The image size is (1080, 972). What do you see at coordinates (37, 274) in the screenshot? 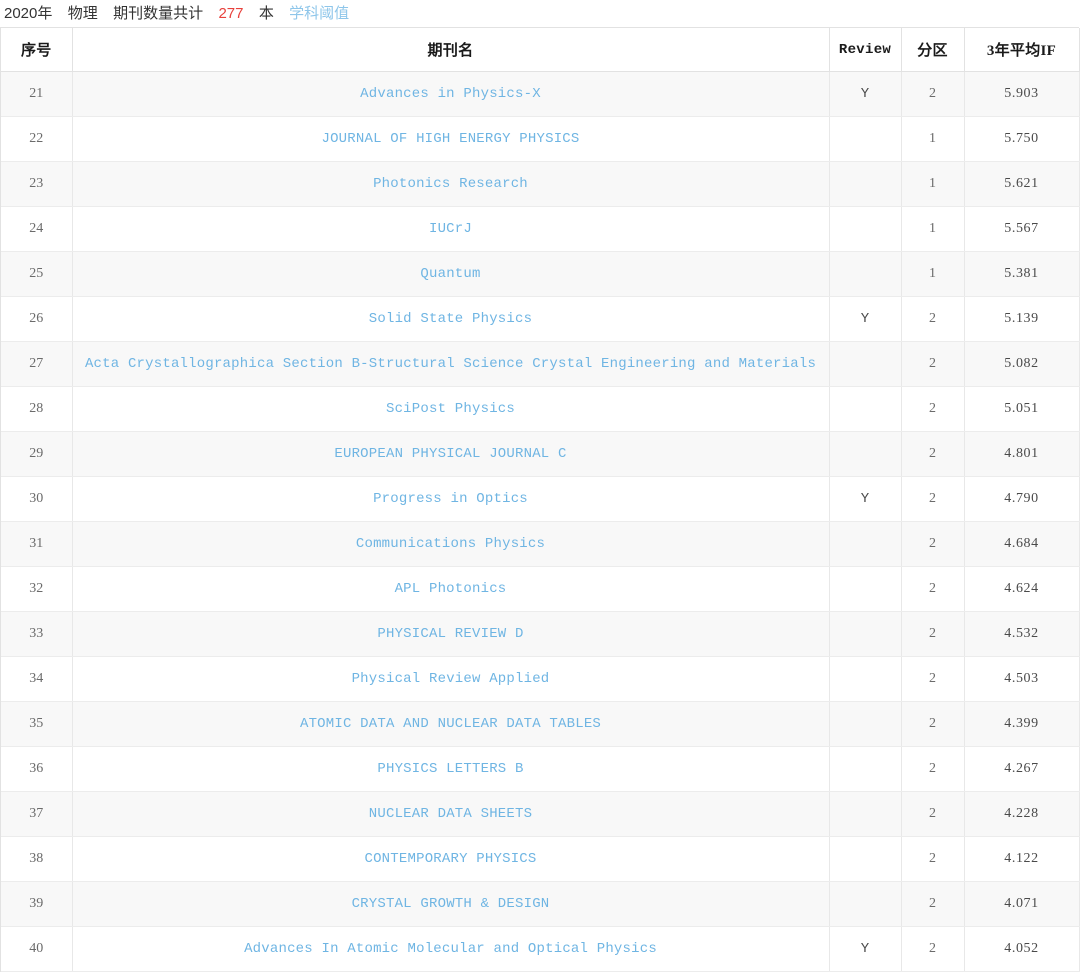
I see `cell-index: 25` at bounding box center [37, 274].